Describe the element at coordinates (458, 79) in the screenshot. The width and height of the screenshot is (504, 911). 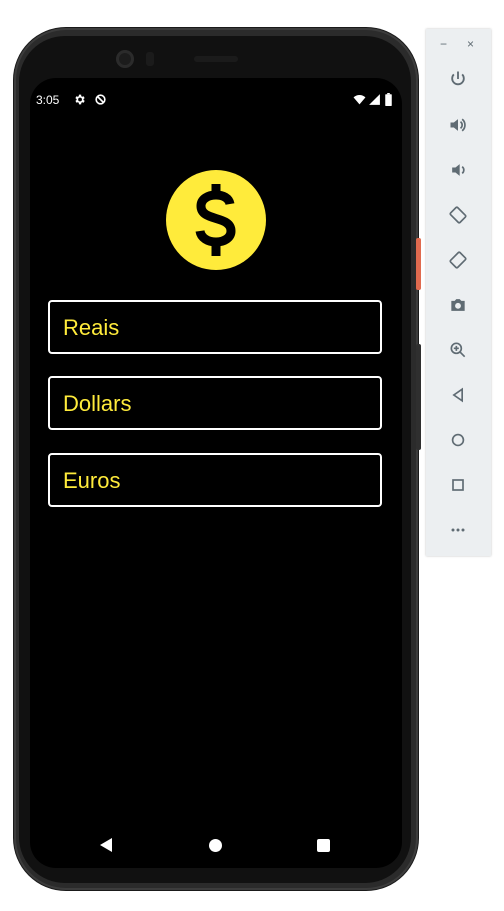
I see `power-icon` at that location.